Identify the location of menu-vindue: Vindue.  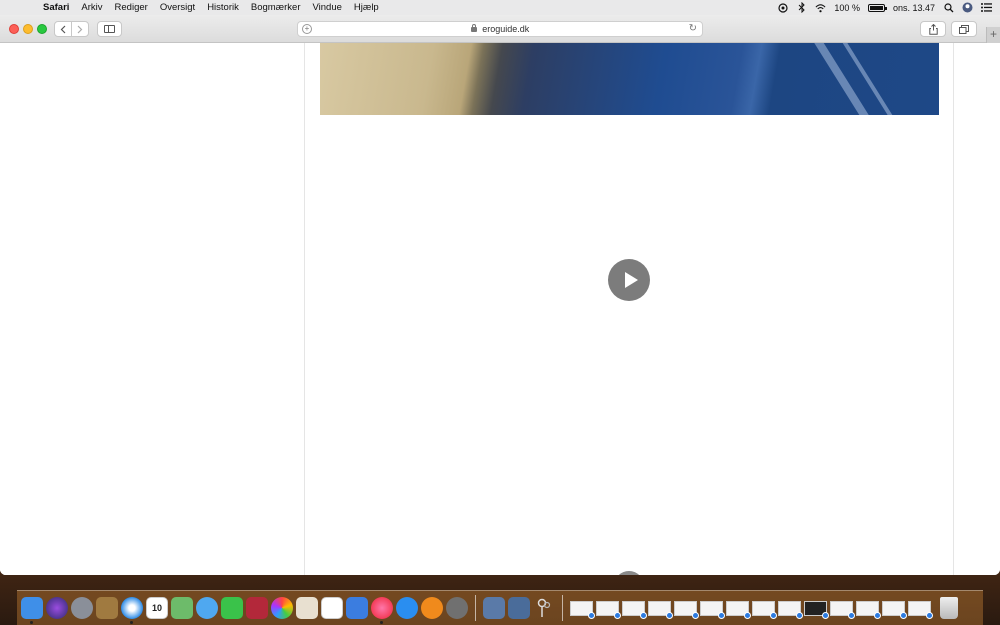
(326, 7).